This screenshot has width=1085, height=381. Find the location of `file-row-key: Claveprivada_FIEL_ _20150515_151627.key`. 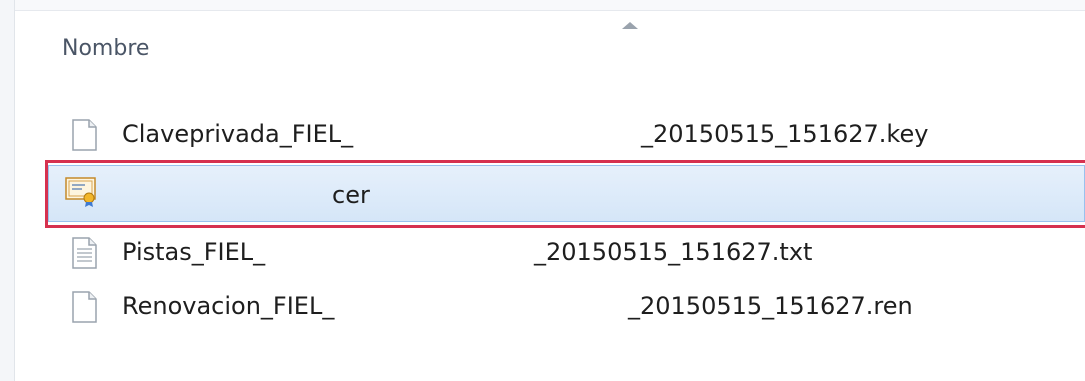

file-row-key: Claveprivada_FIEL_ _20150515_151627.key is located at coordinates (566, 133).